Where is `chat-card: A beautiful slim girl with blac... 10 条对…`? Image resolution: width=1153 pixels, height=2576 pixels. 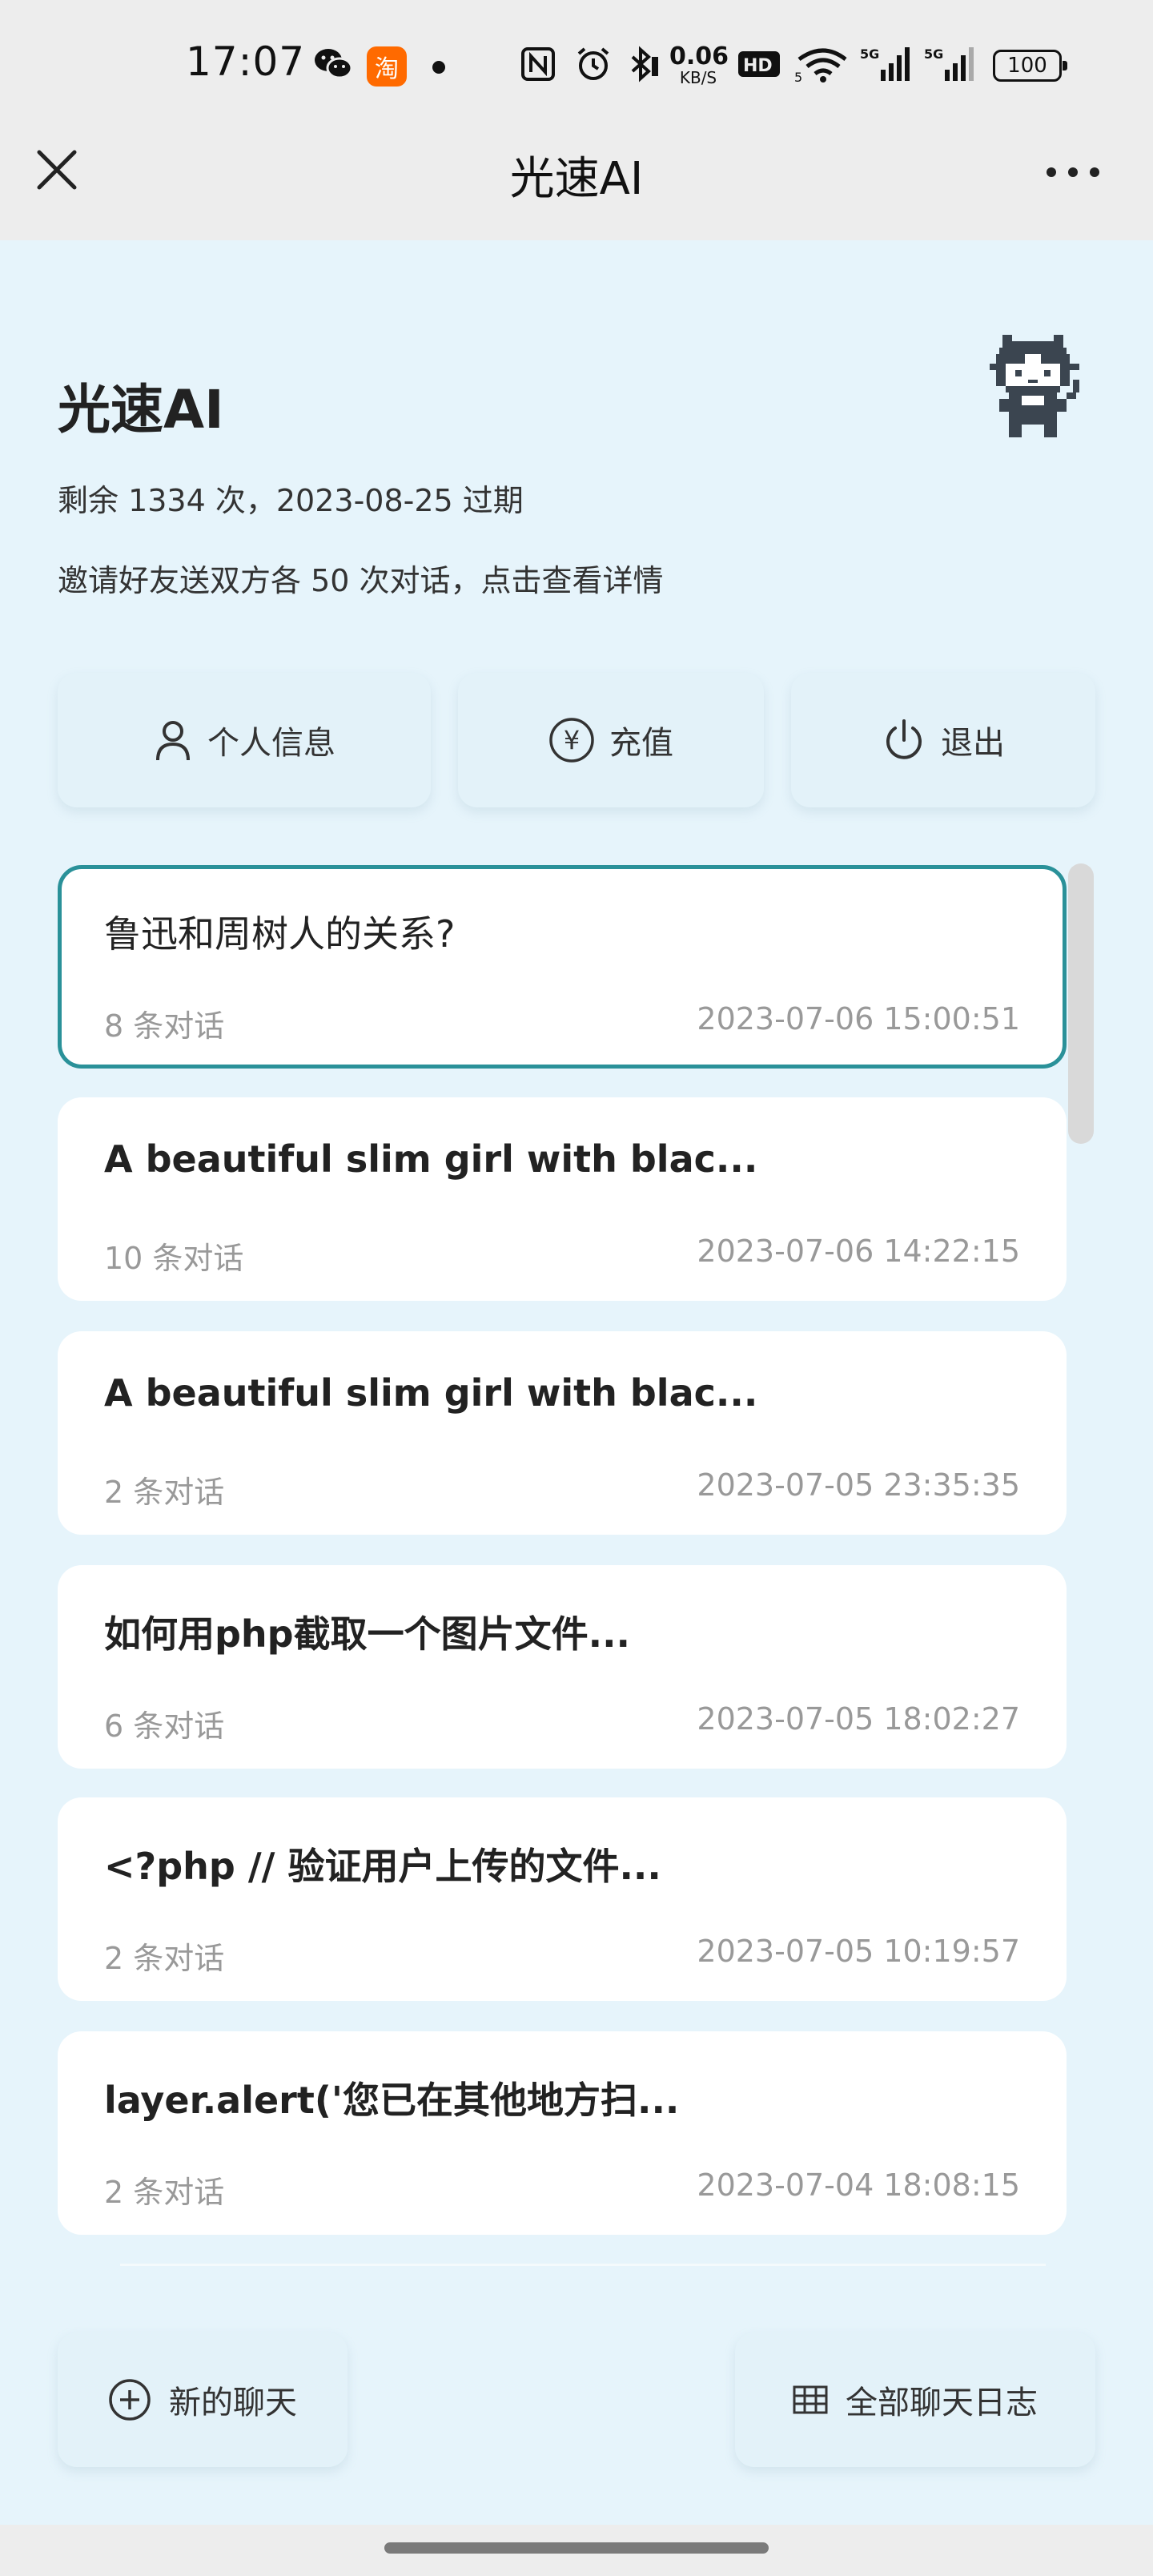
chat-card: A beautiful slim girl with blac... 10 条对… is located at coordinates (563, 1199).